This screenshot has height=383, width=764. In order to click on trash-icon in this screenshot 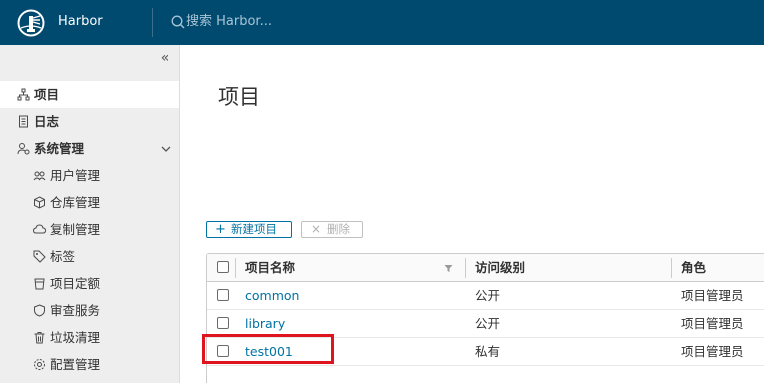, I will do `click(39, 338)`.